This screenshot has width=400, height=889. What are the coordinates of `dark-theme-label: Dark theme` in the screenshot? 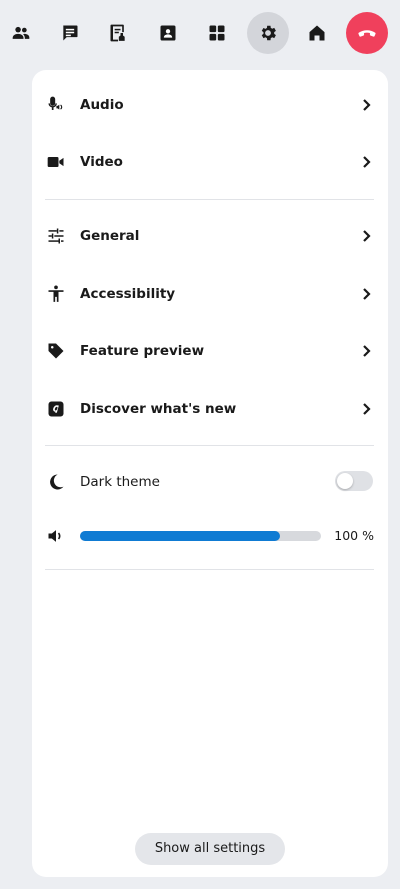 It's located at (120, 482).